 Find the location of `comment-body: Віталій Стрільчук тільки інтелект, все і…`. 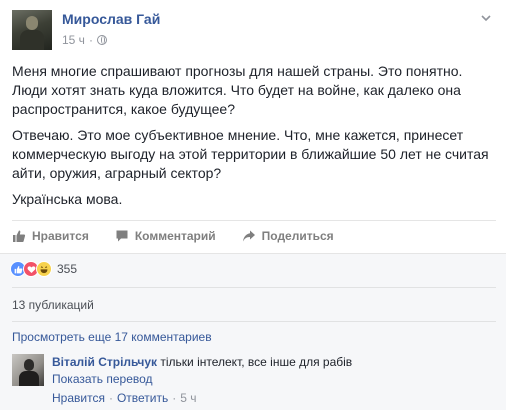

comment-body: Віталій Стрільчук тільки інтелект, все і… is located at coordinates (202, 362).